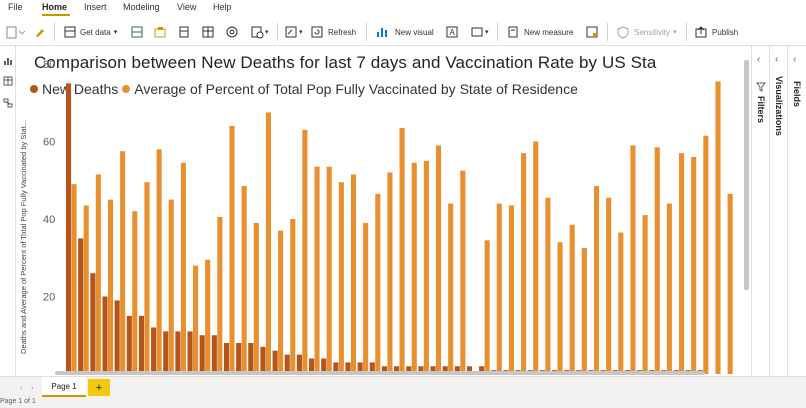 This screenshot has width=806, height=408. I want to click on enter-data-button, so click(208, 32).